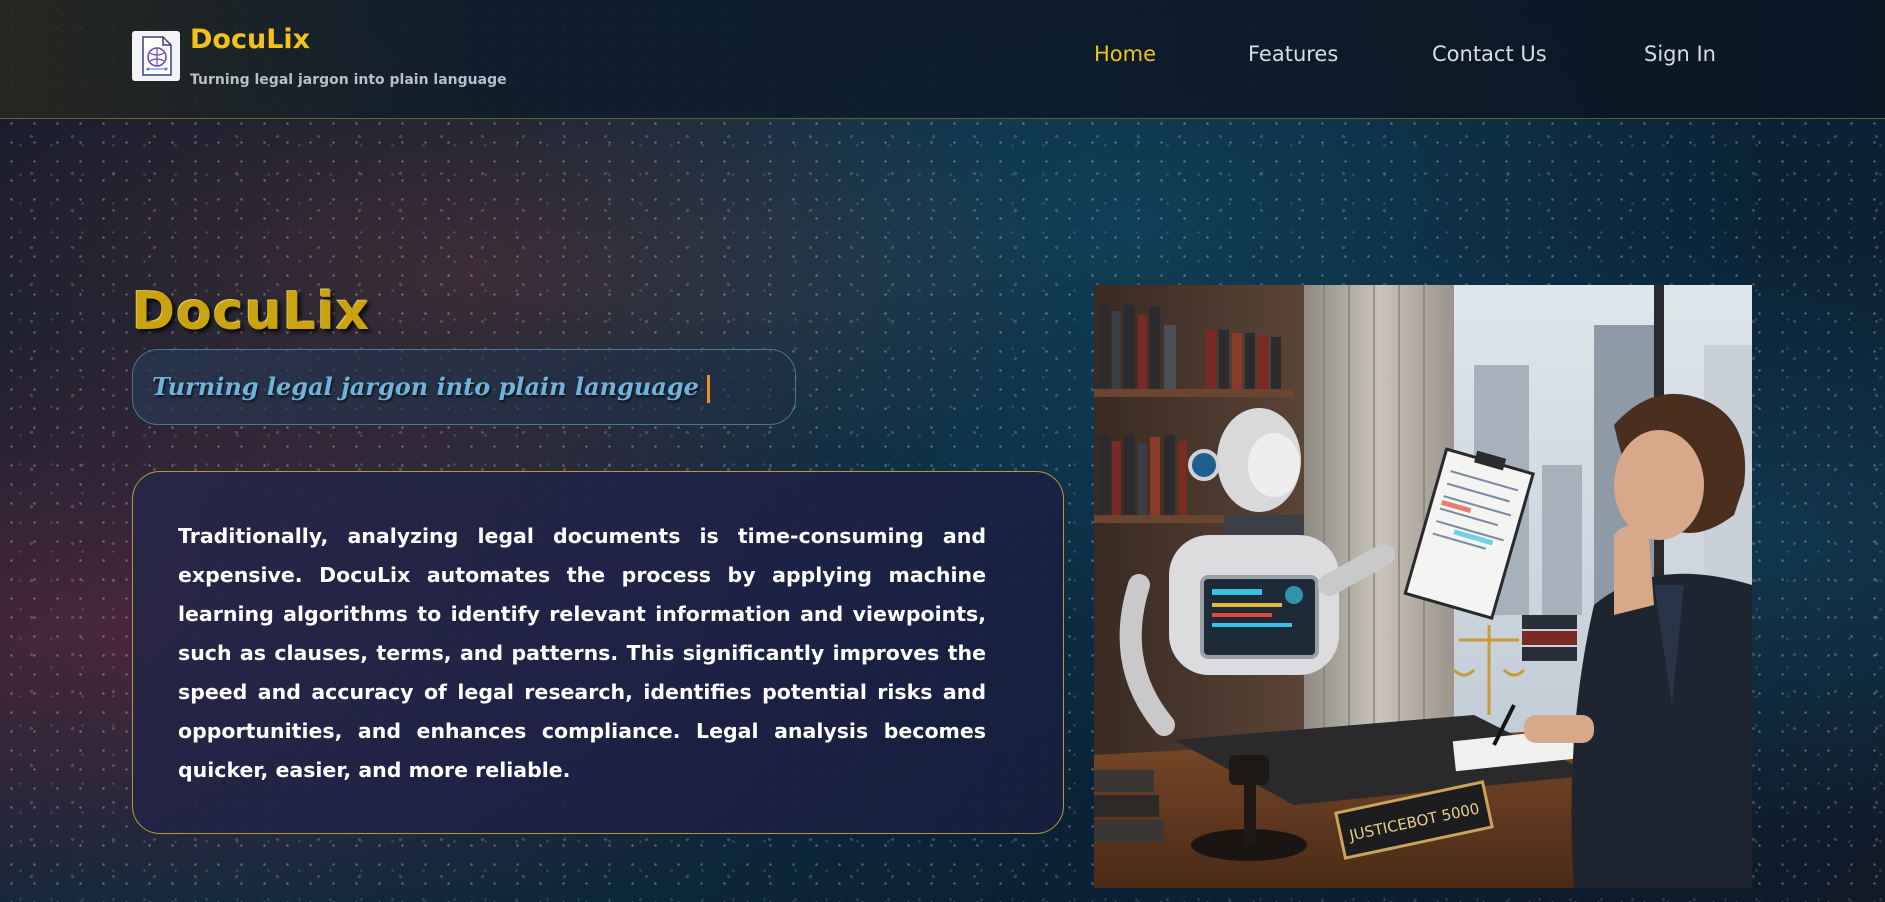 Image resolution: width=1885 pixels, height=902 pixels. What do you see at coordinates (708, 388) in the screenshot?
I see `typing-caret` at bounding box center [708, 388].